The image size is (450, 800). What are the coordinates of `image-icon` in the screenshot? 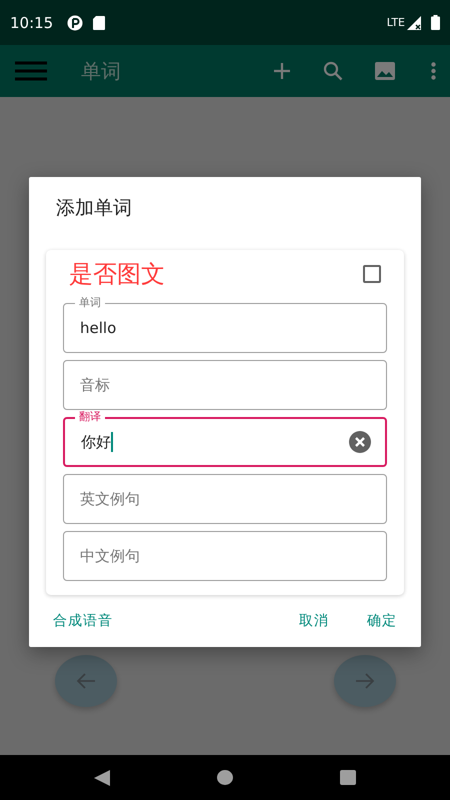 It's located at (385, 71).